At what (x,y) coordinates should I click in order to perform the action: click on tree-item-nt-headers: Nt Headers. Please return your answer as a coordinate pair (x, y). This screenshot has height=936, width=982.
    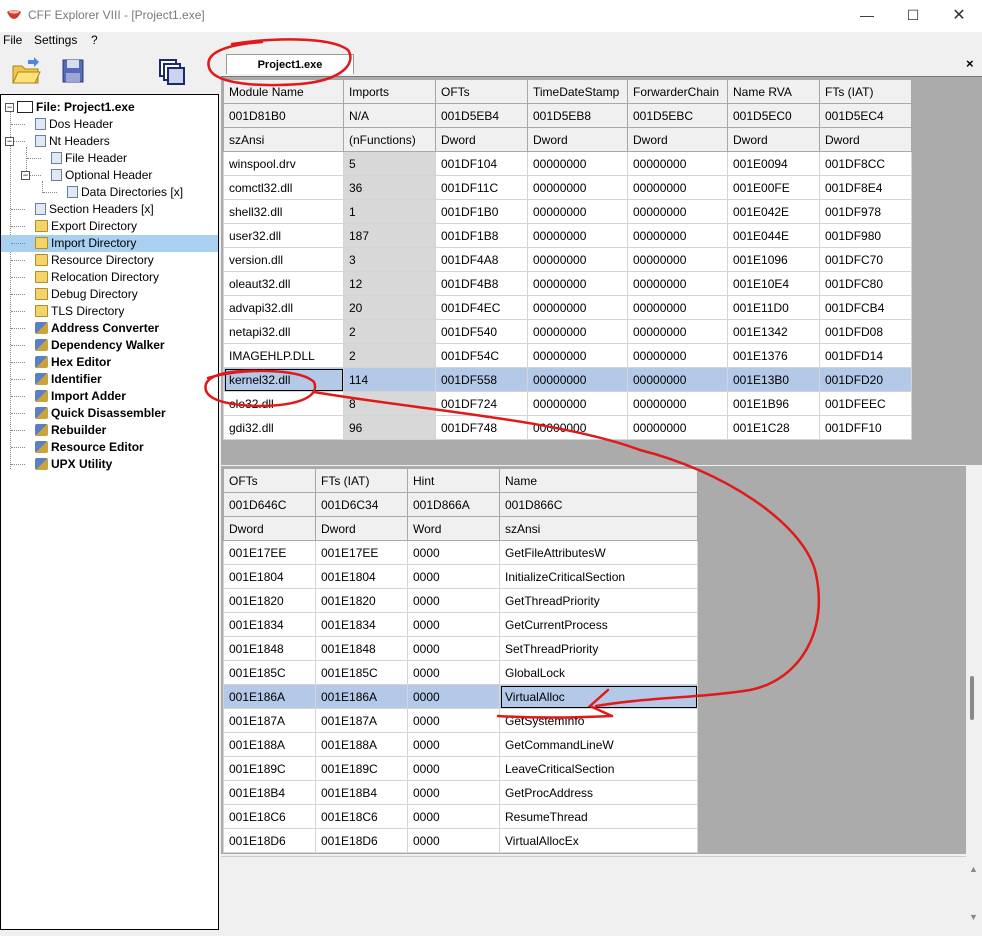
    Looking at the image, I should click on (72, 141).